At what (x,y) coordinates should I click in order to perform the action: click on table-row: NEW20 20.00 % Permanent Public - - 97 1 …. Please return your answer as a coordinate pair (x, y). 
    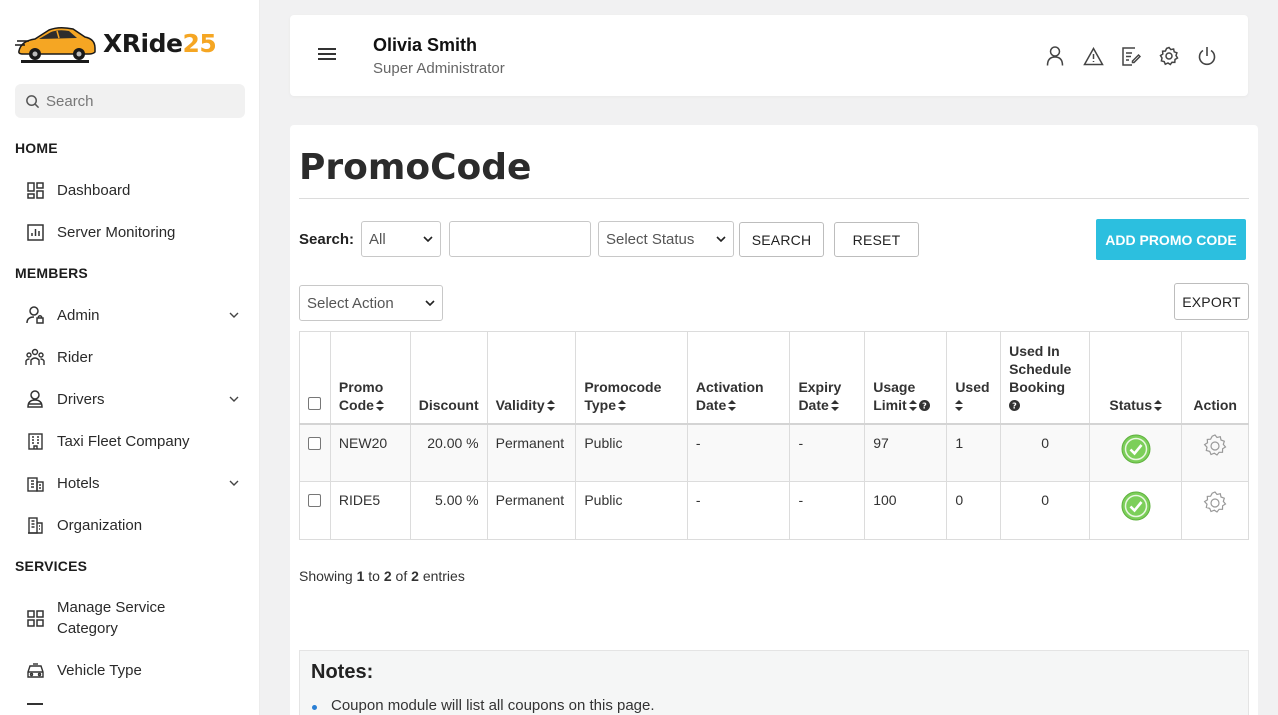
    Looking at the image, I should click on (774, 452).